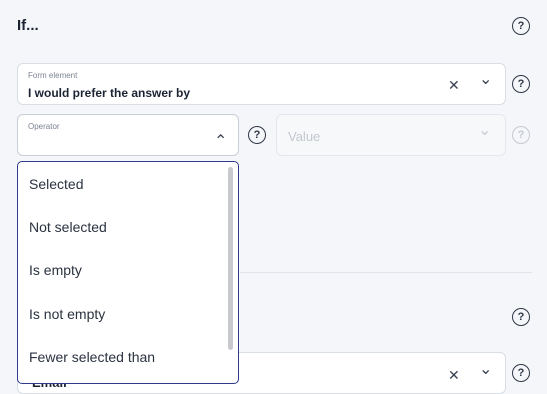 This screenshot has width=547, height=394. What do you see at coordinates (391, 135) in the screenshot?
I see `value-select: Value ⌄` at bounding box center [391, 135].